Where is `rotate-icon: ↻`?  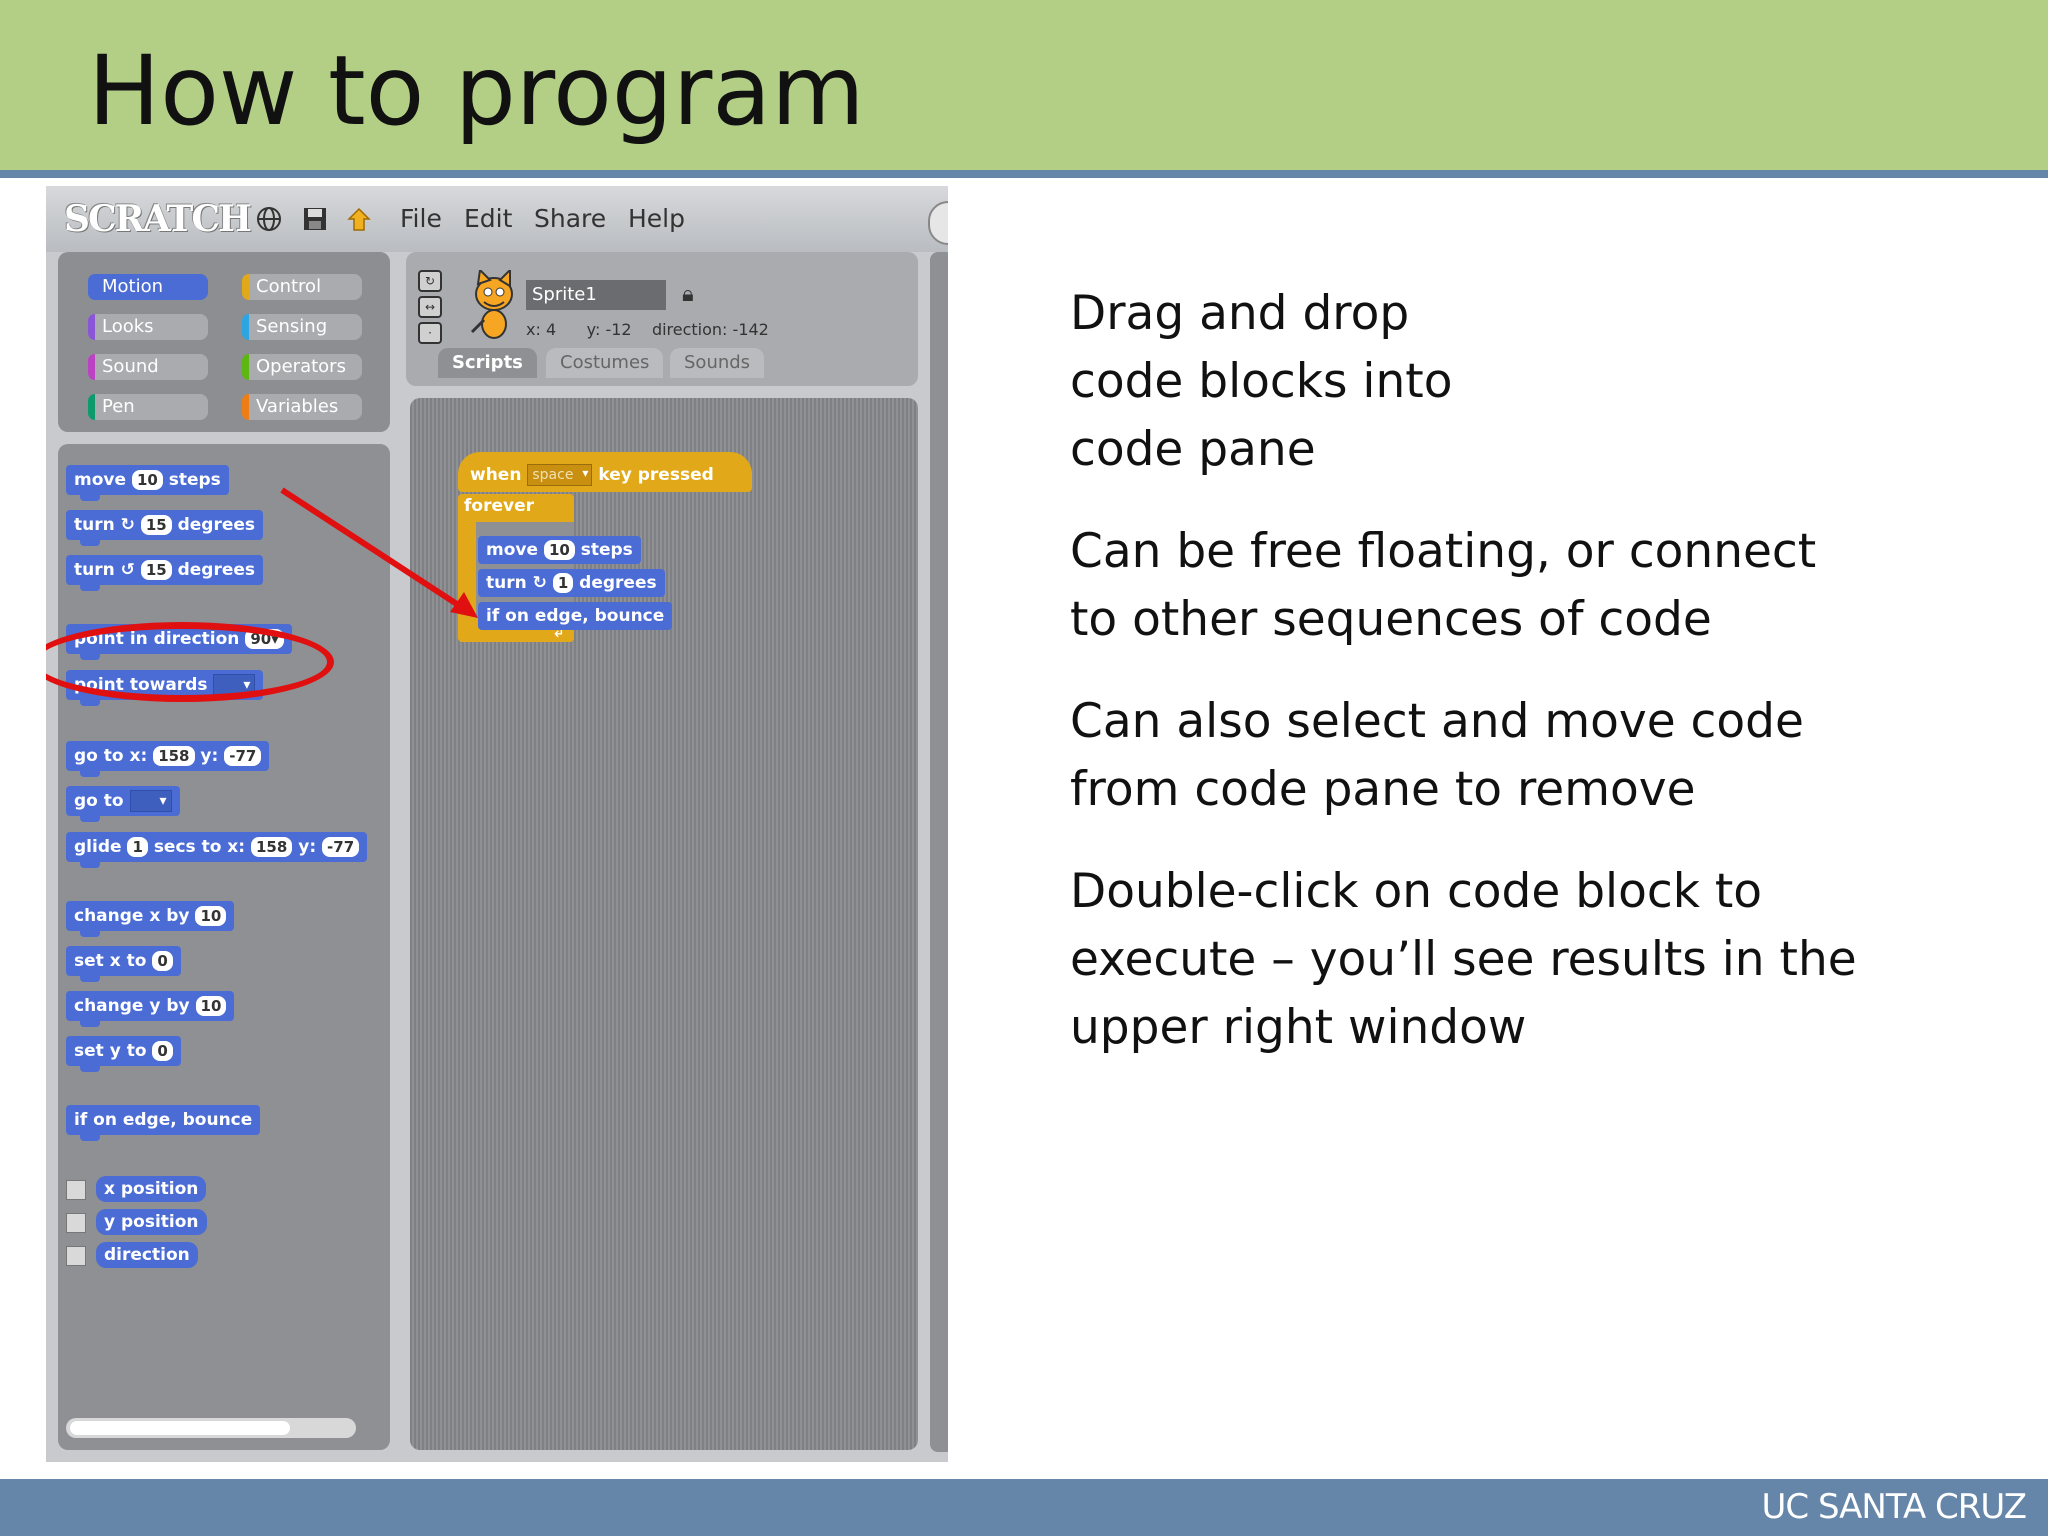
rotate-icon: ↻ is located at coordinates (430, 281).